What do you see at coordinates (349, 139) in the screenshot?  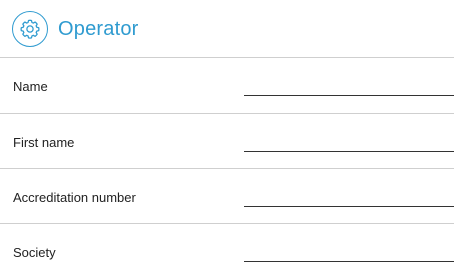 I see `first-name-field` at bounding box center [349, 139].